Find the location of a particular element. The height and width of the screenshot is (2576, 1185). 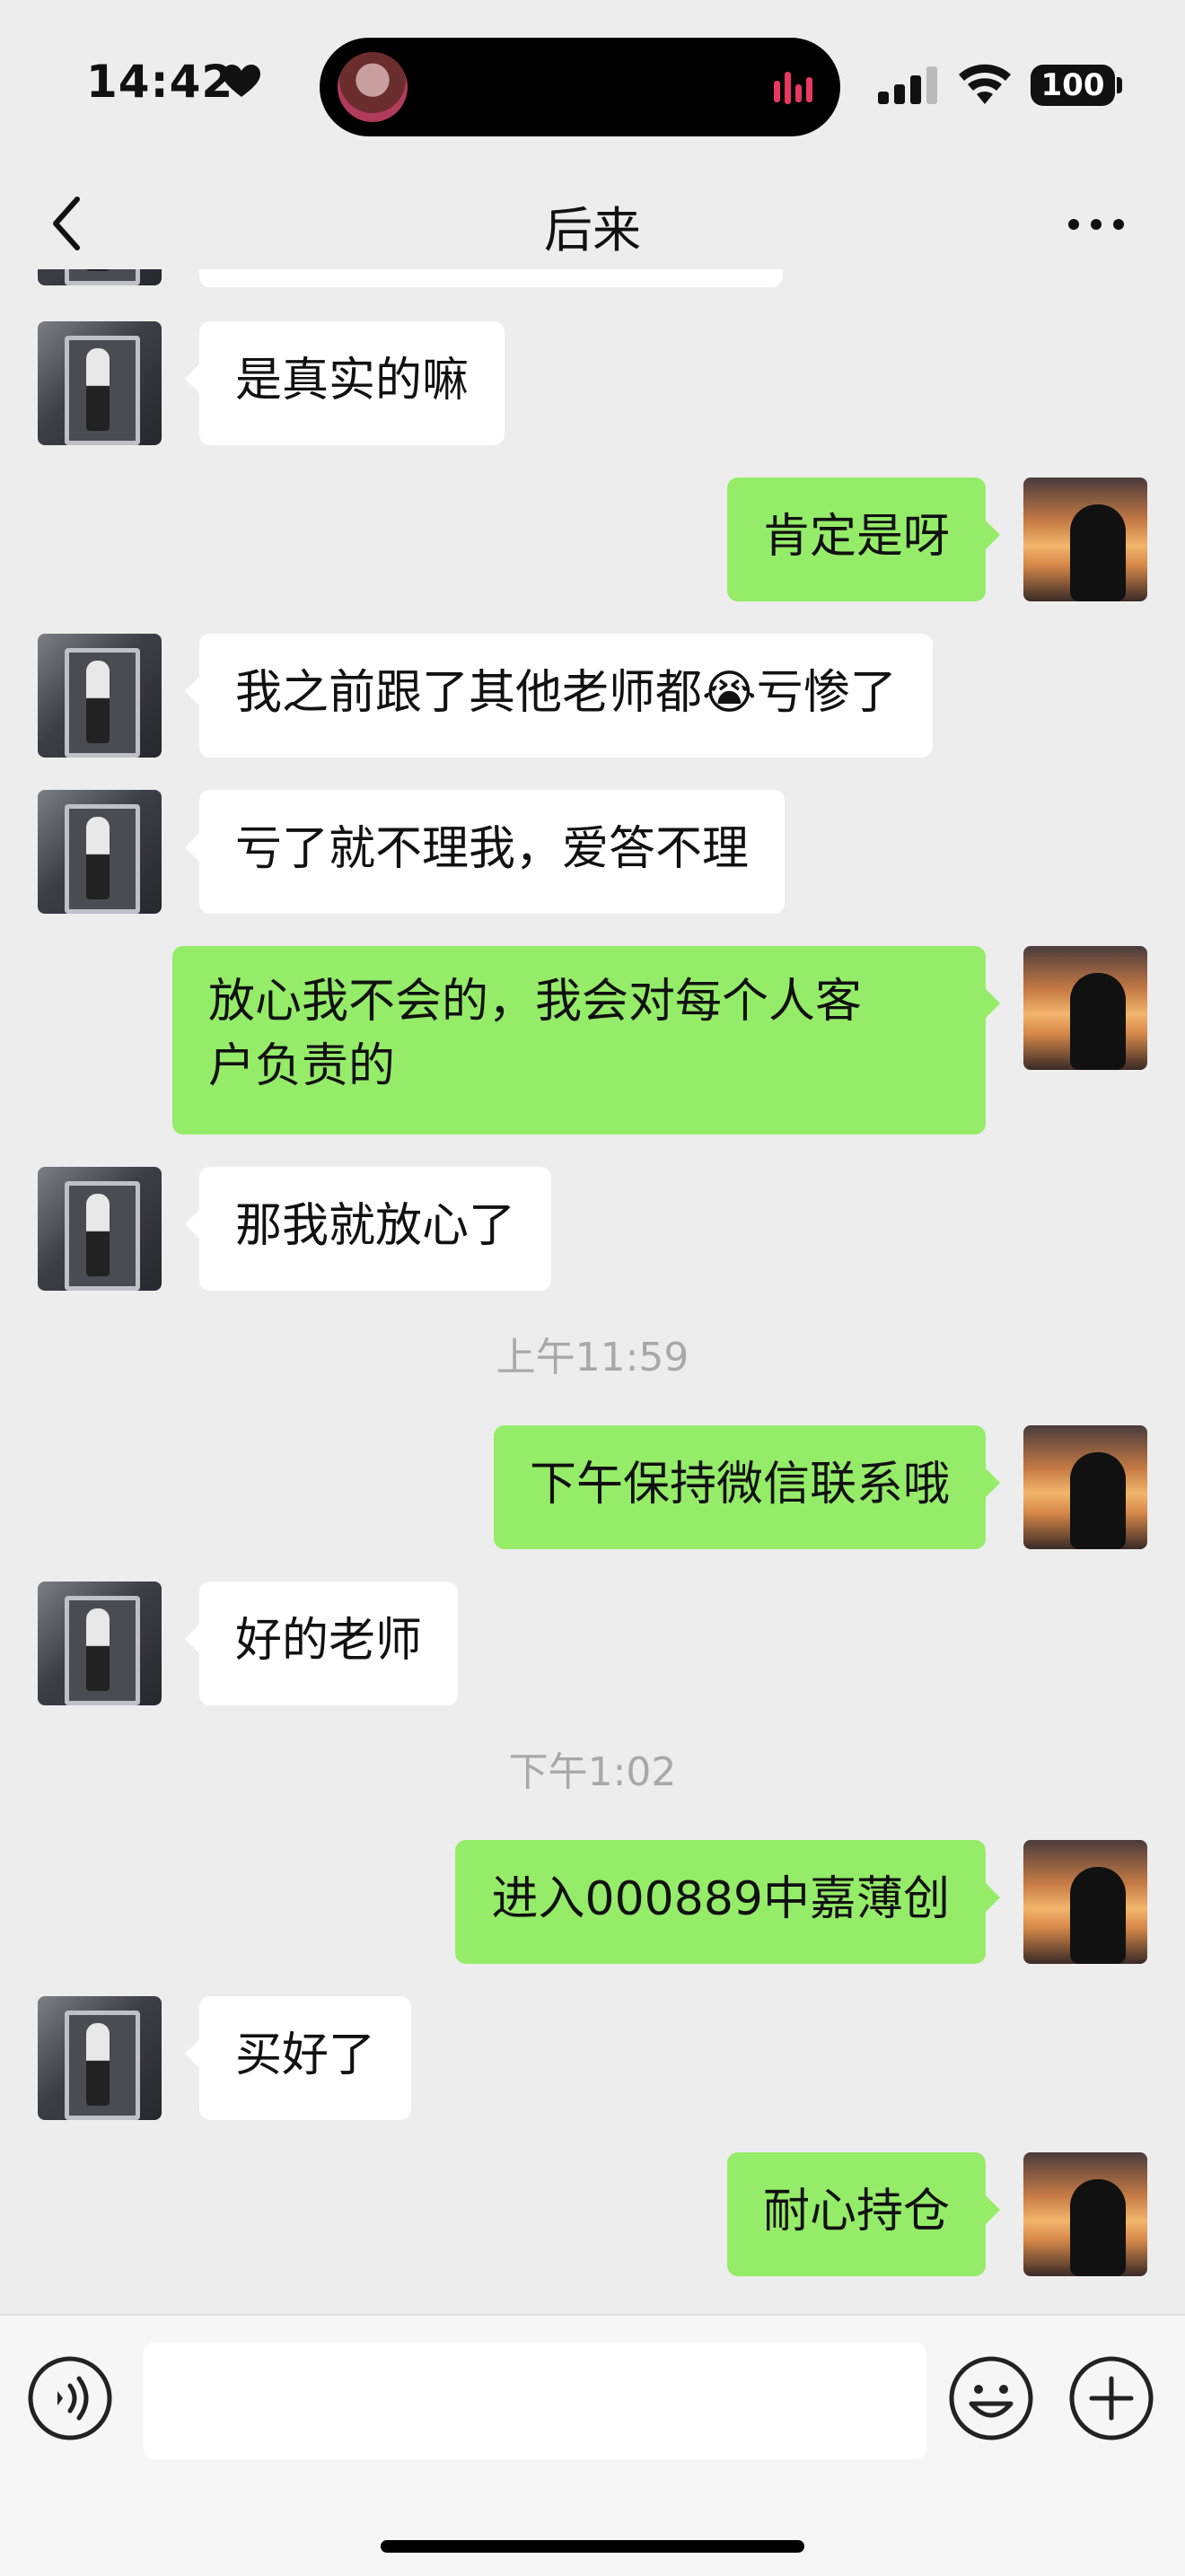

input-bar is located at coordinates (592, 2445).